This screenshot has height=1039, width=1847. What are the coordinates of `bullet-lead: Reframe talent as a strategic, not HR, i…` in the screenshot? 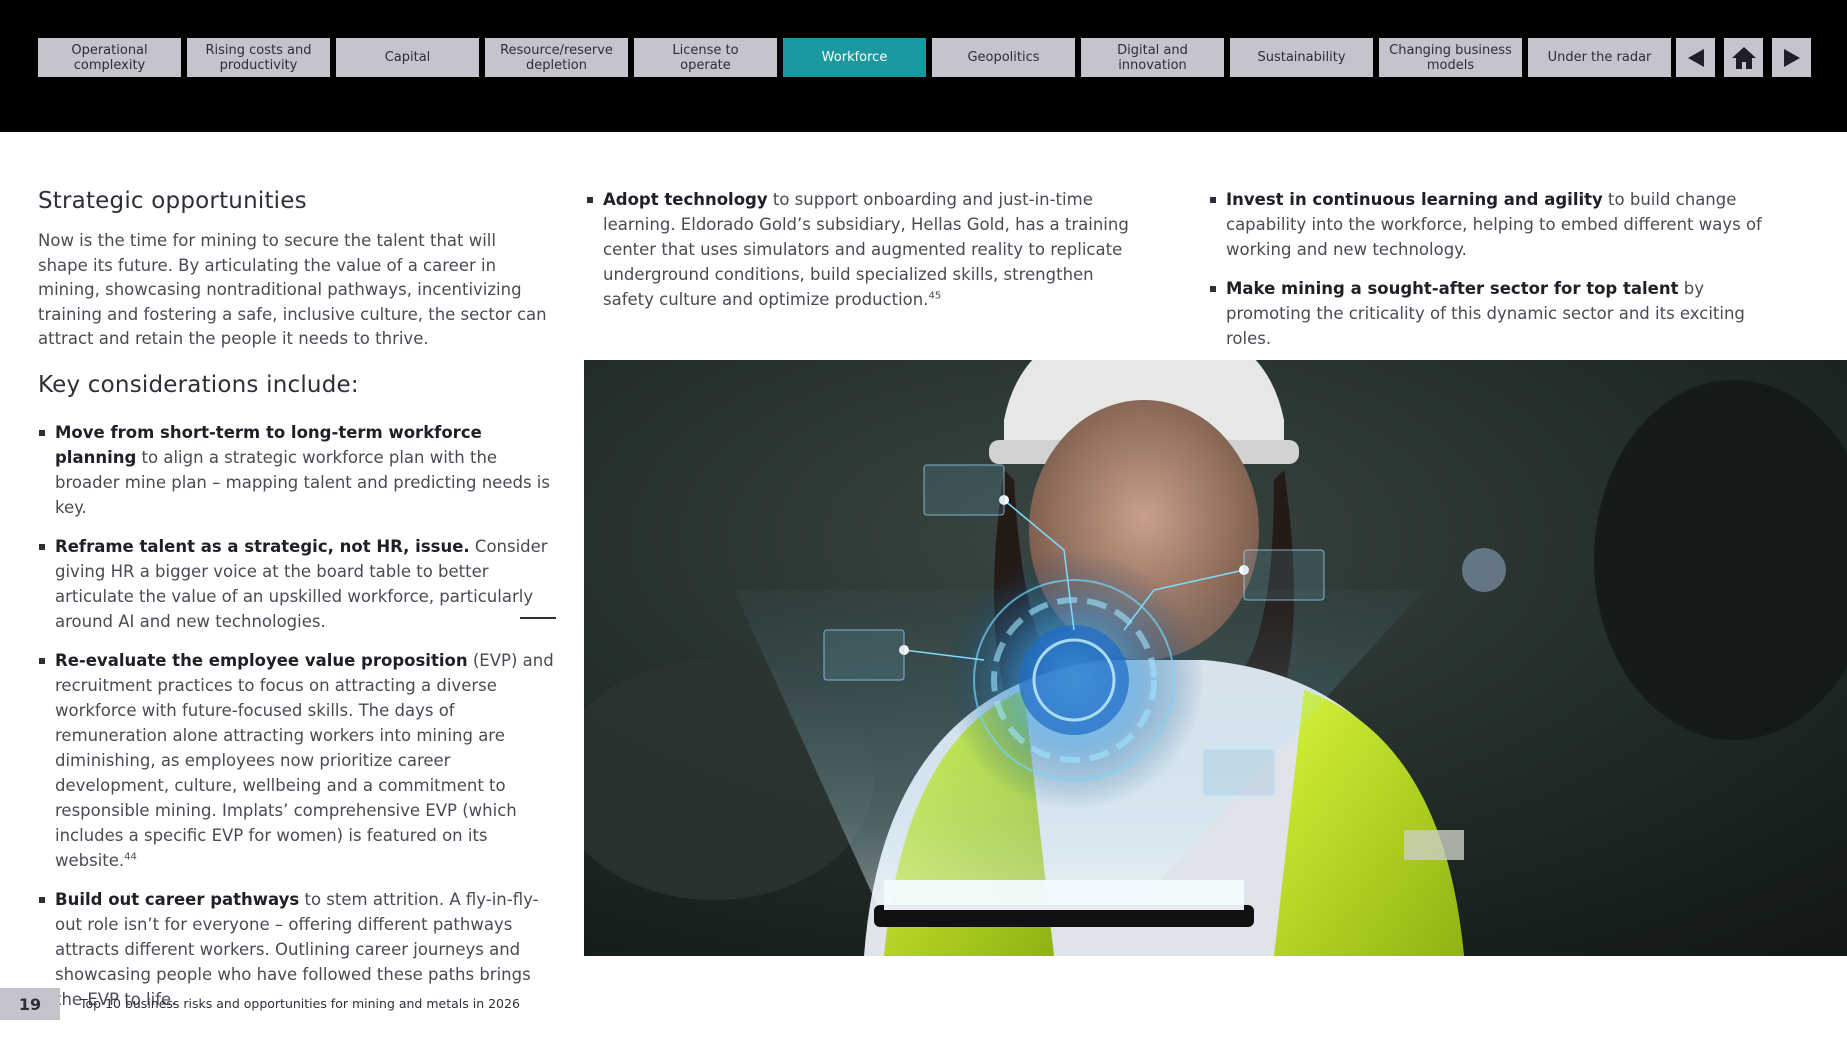 It's located at (262, 546).